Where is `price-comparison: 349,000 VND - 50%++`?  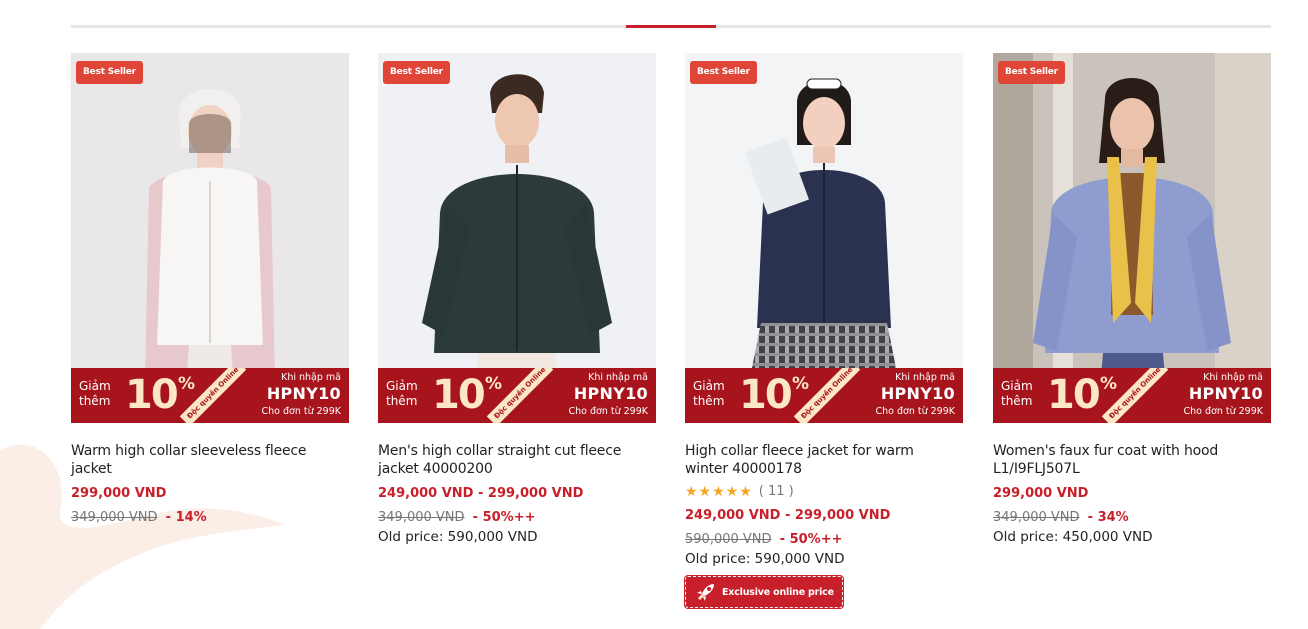 price-comparison: 349,000 VND - 50%++ is located at coordinates (517, 518).